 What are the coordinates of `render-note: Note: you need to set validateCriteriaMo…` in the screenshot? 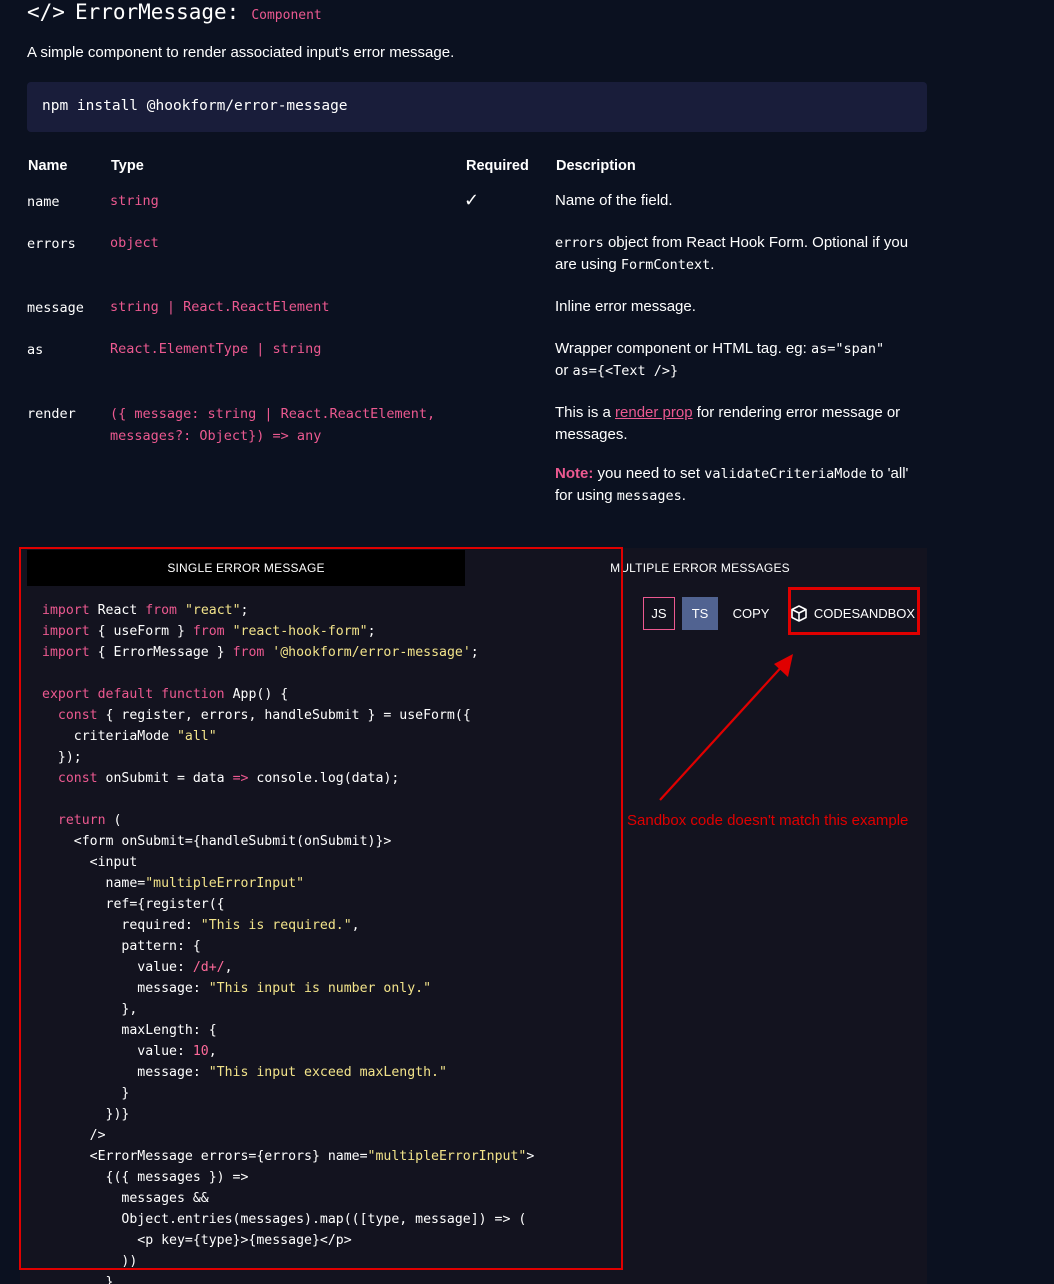 It's located at (732, 484).